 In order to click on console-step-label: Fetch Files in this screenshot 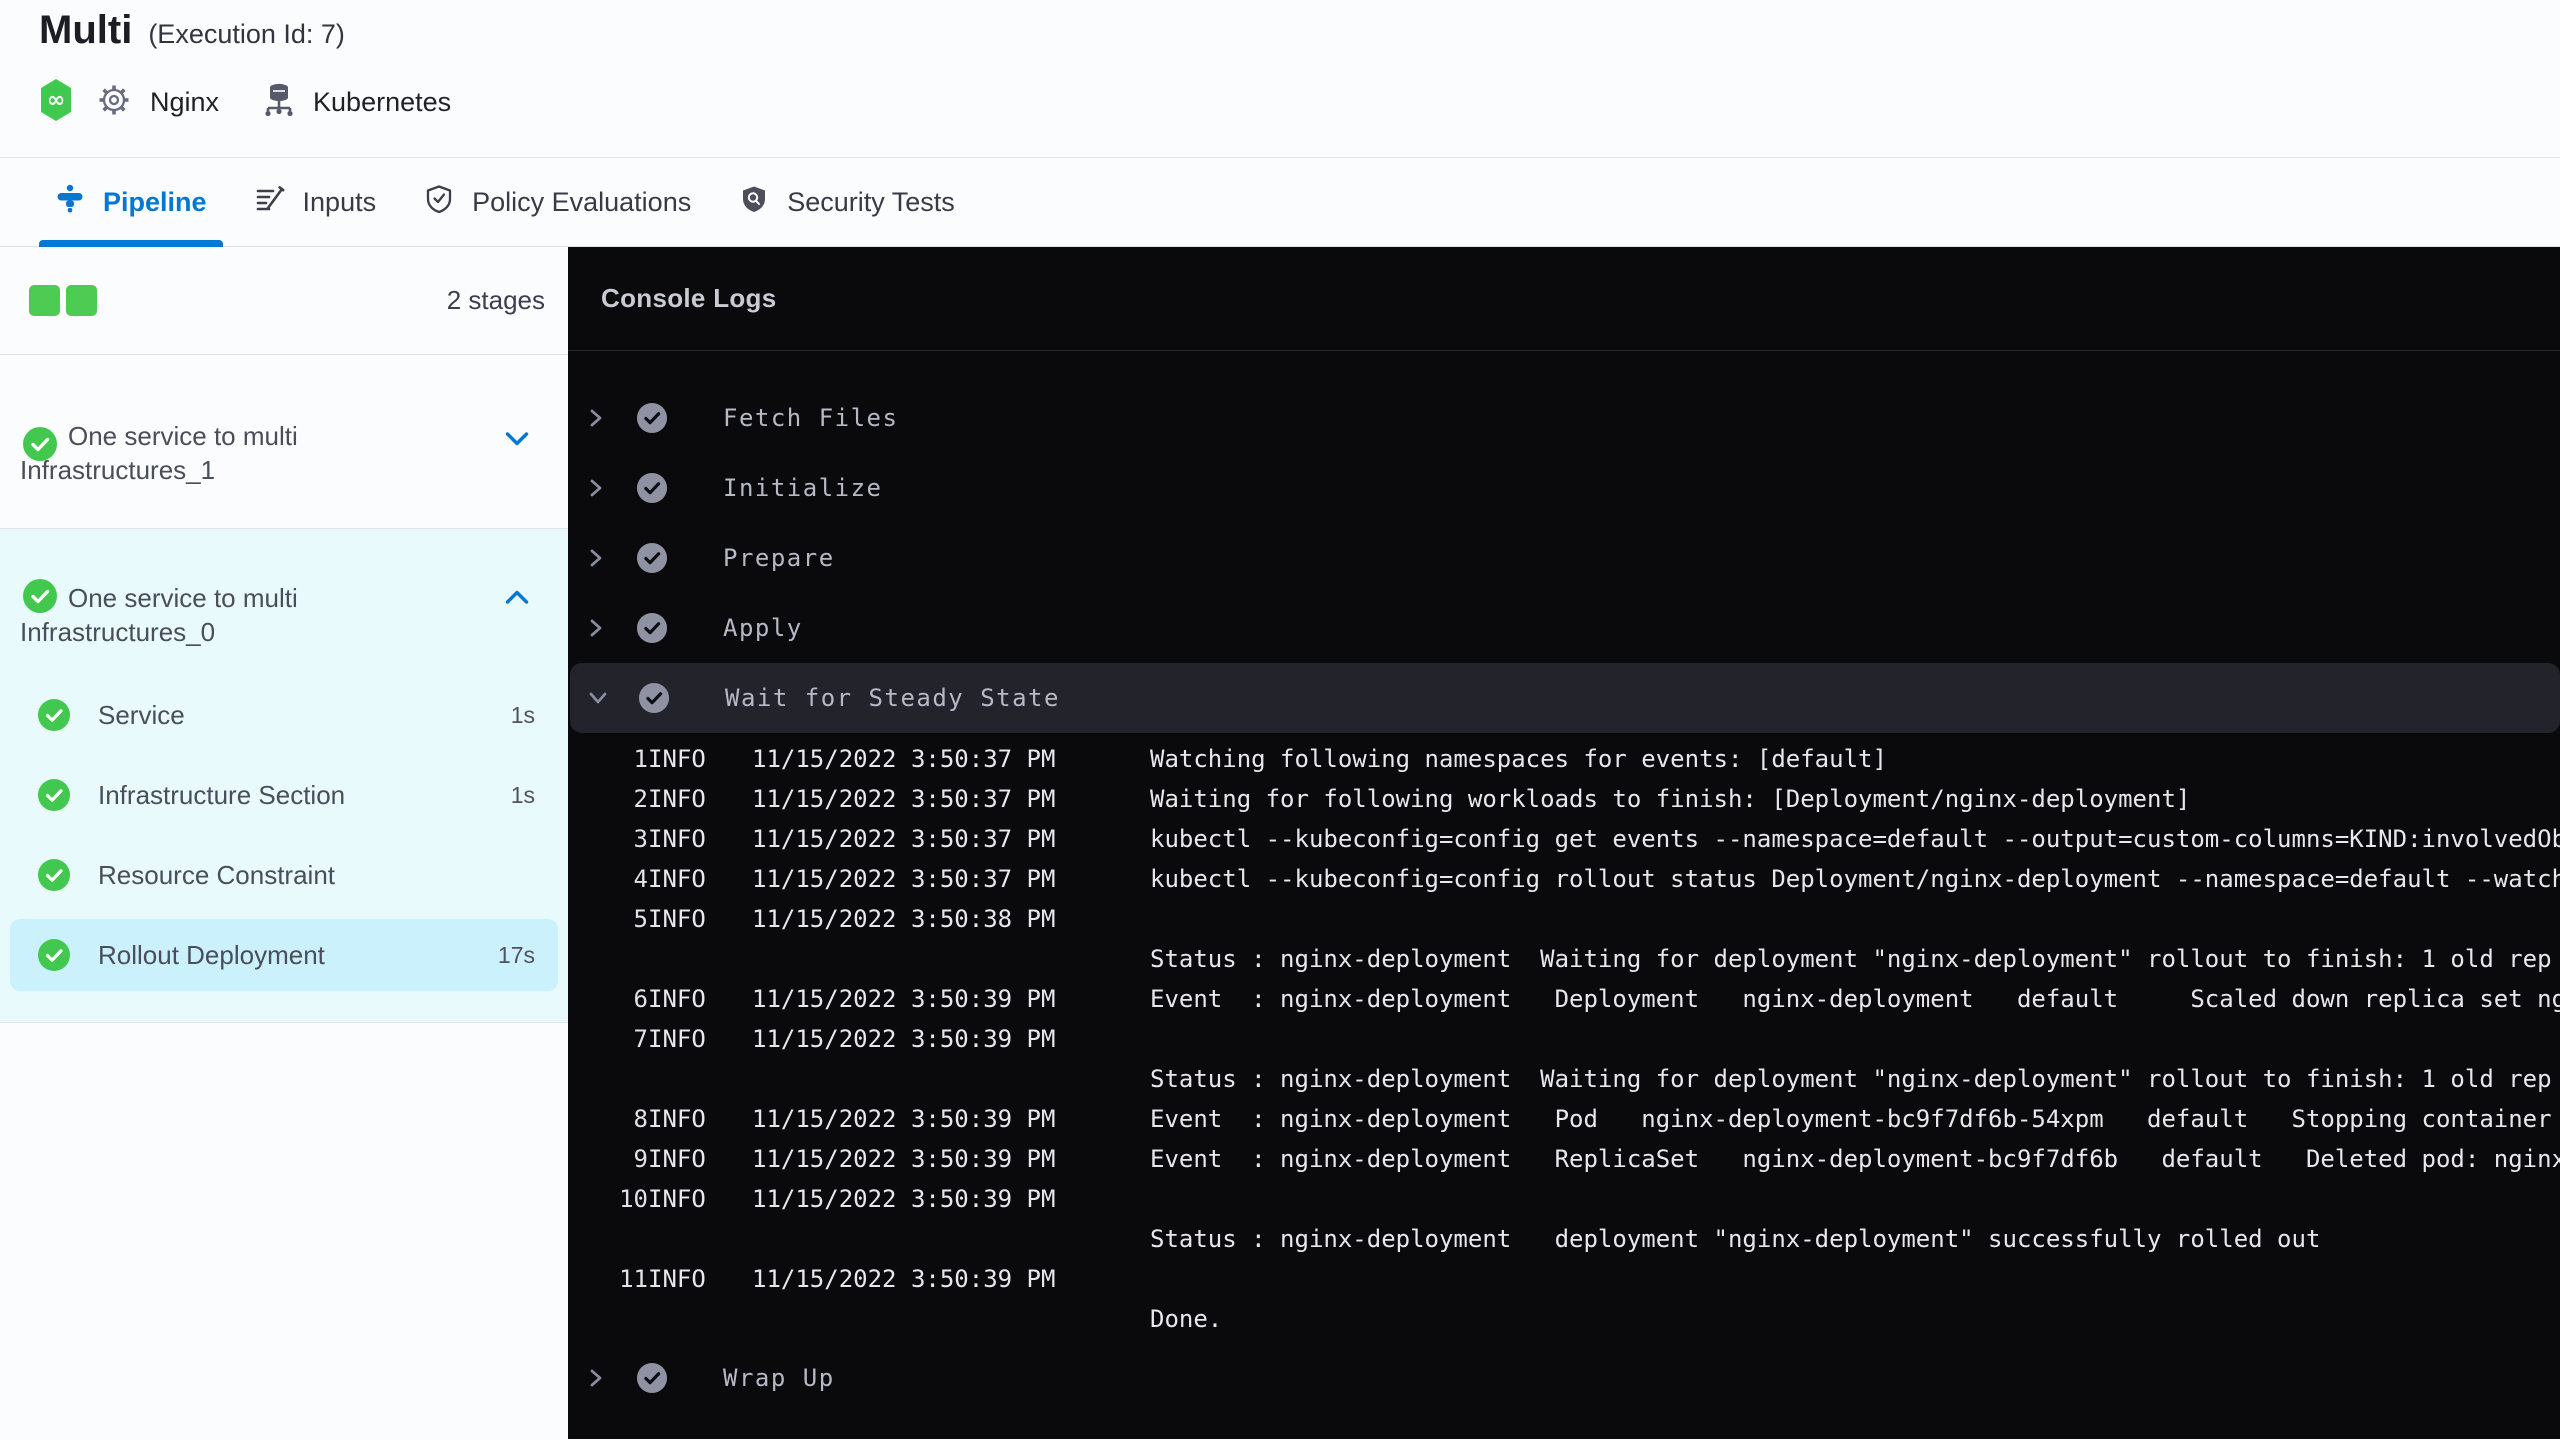, I will do `click(811, 418)`.